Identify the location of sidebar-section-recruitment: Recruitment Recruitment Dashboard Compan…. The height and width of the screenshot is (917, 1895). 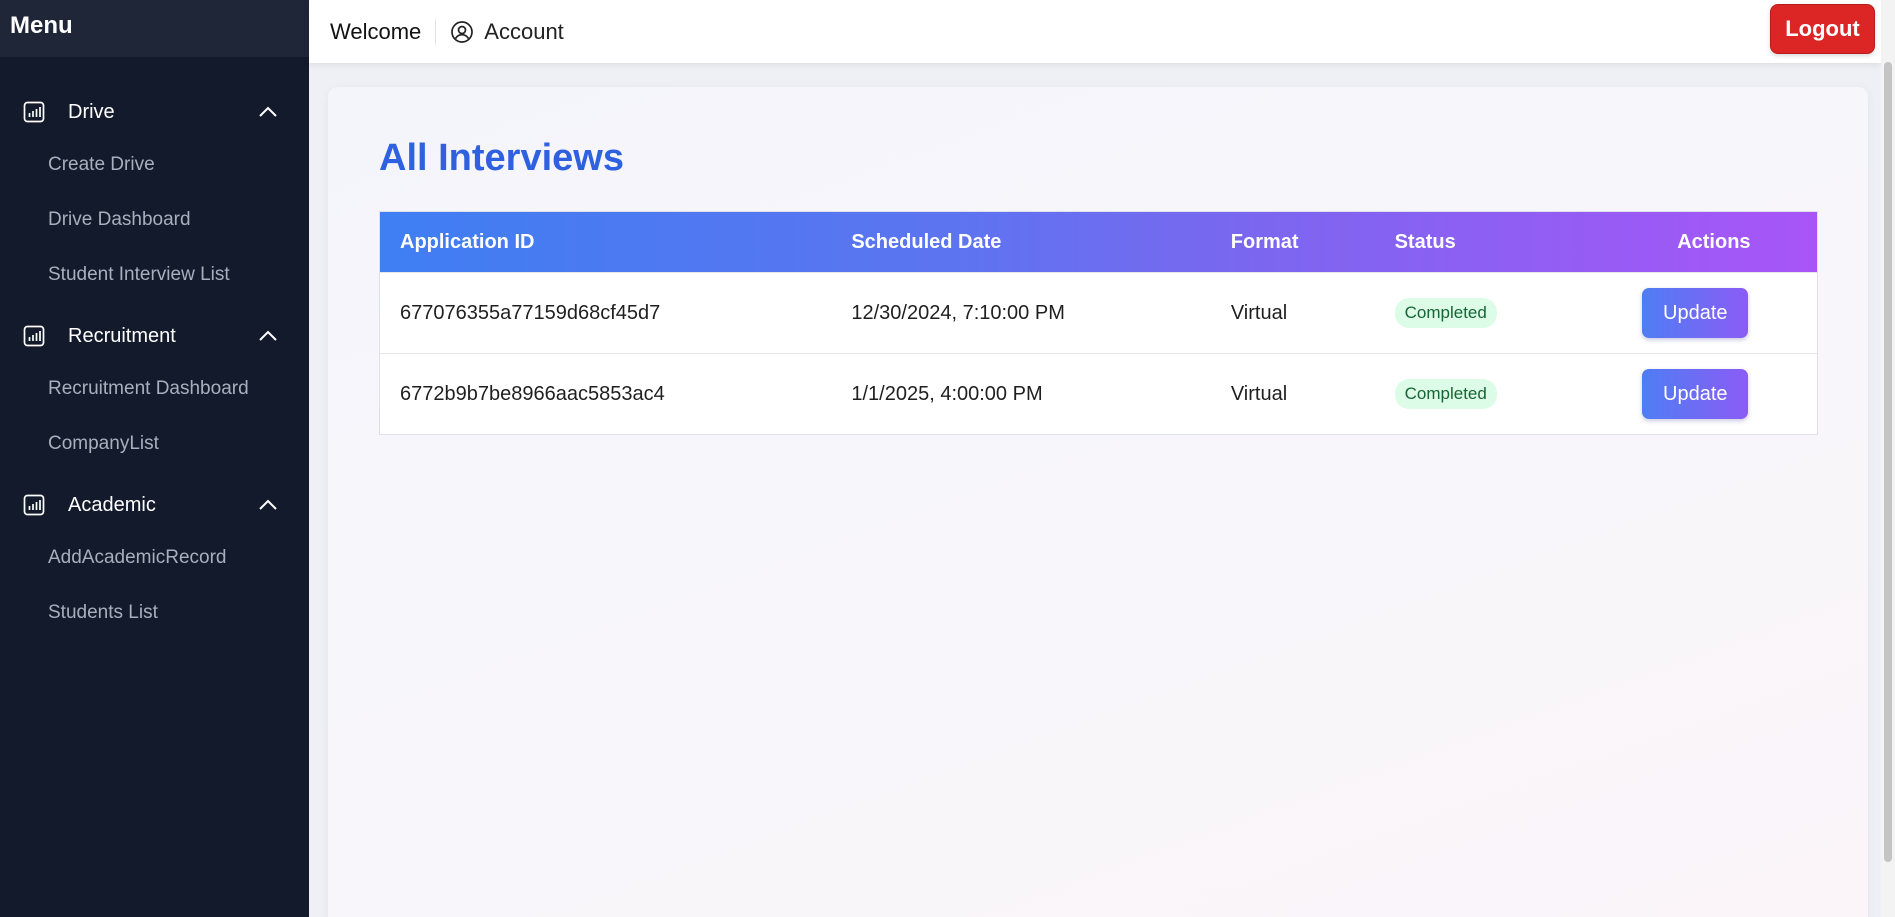
(154, 391).